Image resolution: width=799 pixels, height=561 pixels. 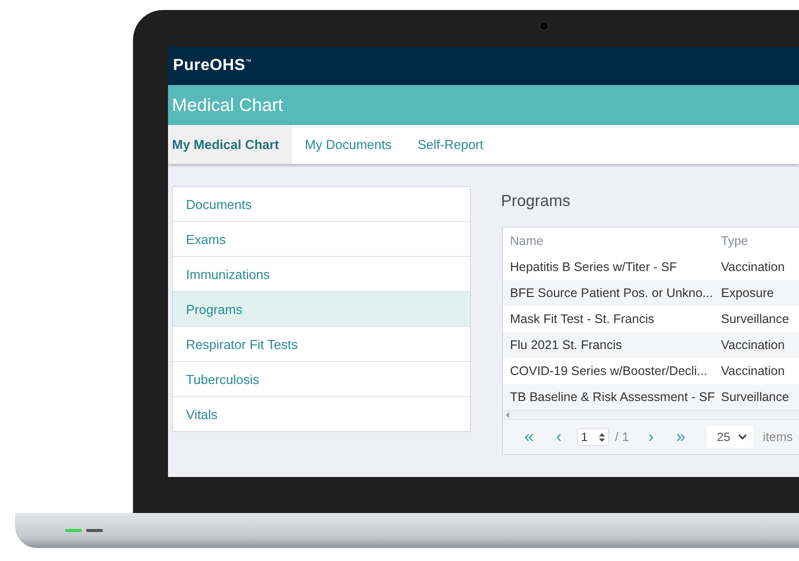 What do you see at coordinates (593, 437) in the screenshot?
I see `page-input: 1` at bounding box center [593, 437].